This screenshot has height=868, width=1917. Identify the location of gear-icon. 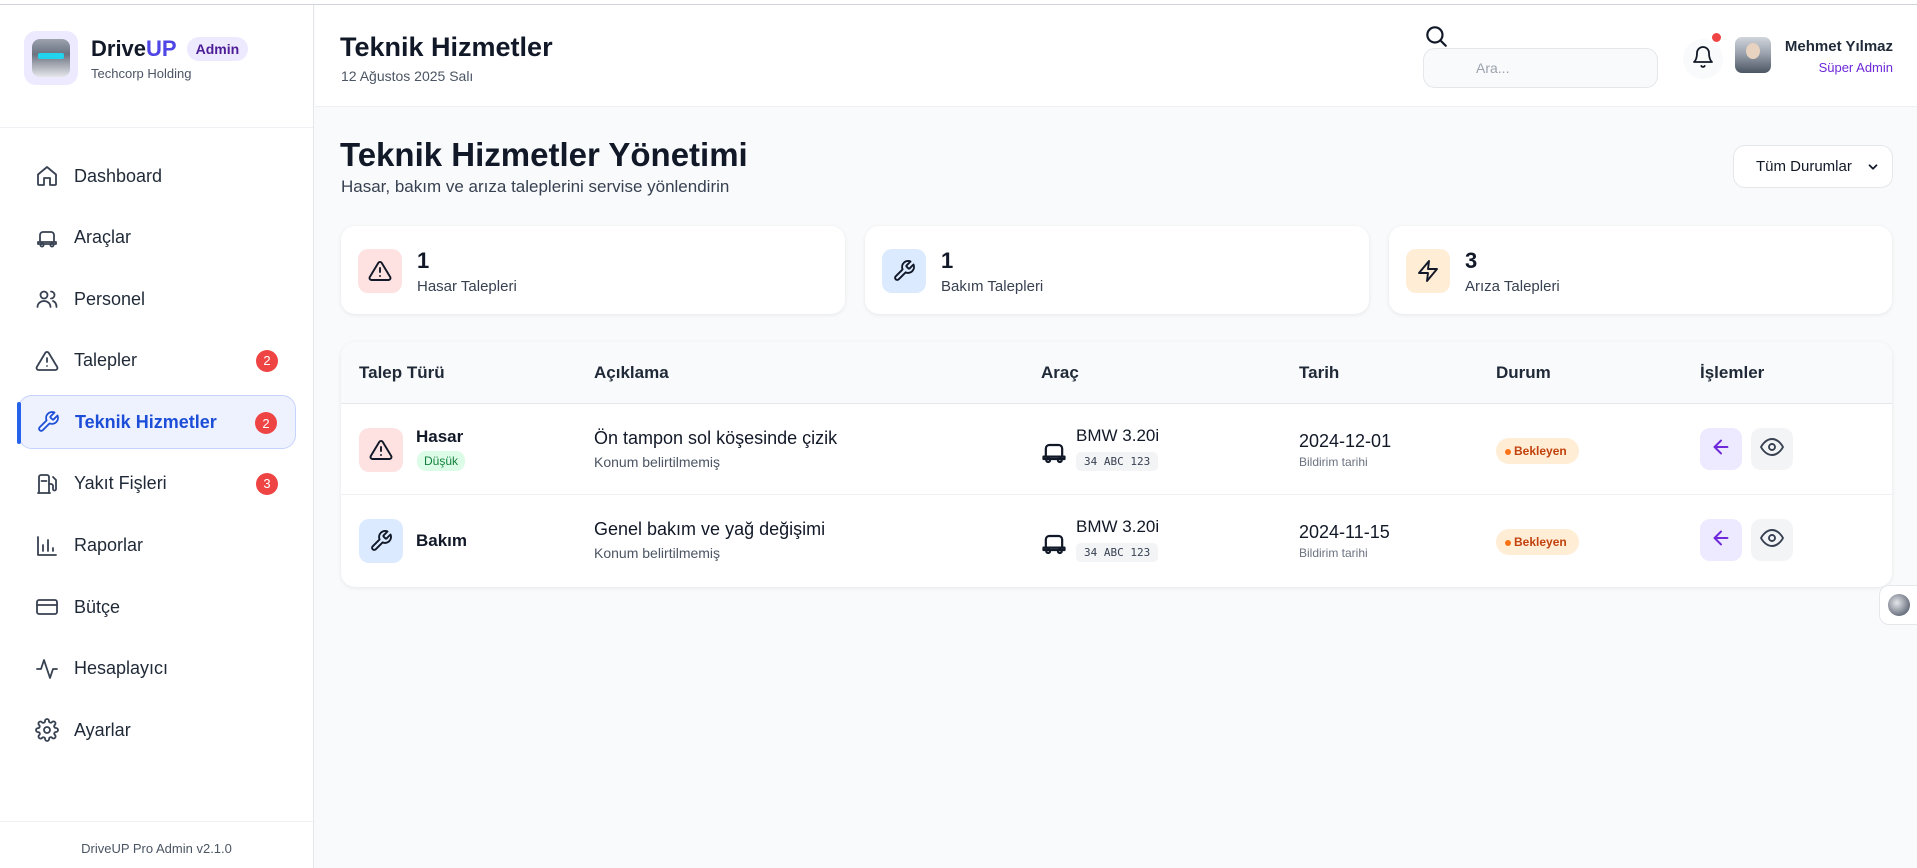
(47, 730).